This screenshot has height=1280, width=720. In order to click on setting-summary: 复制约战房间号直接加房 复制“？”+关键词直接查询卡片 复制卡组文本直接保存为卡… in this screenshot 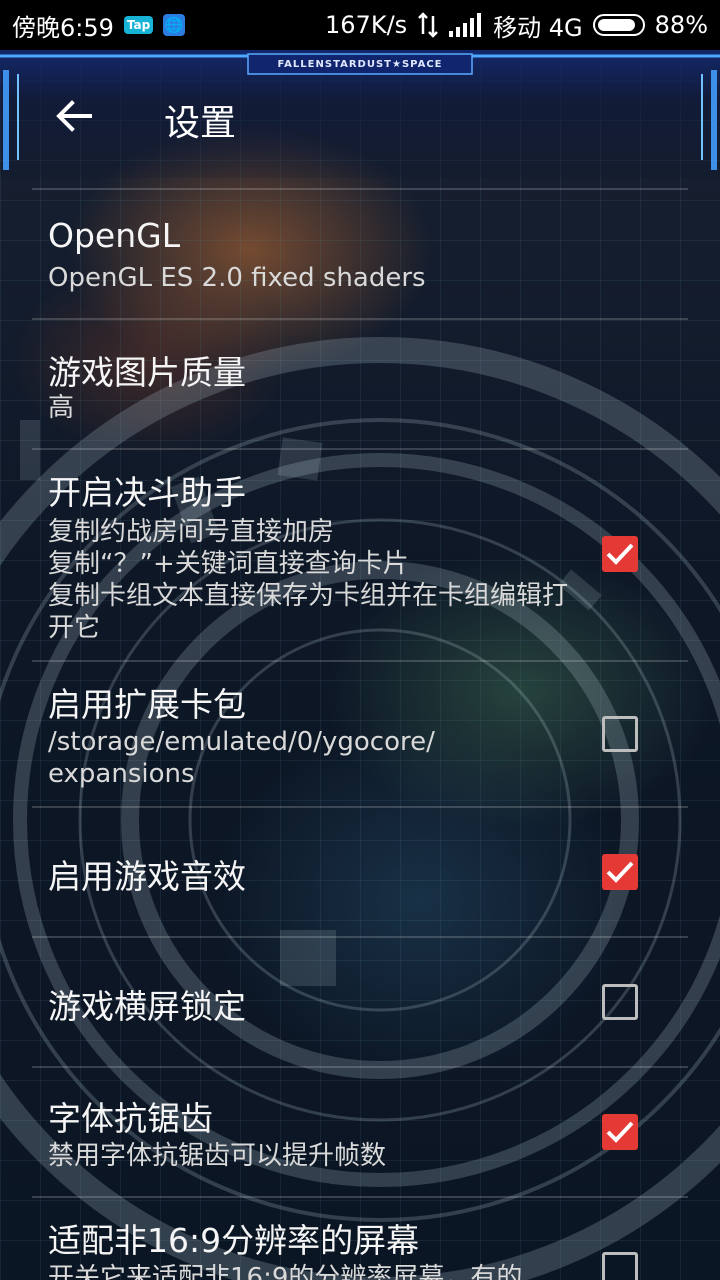, I will do `click(308, 580)`.